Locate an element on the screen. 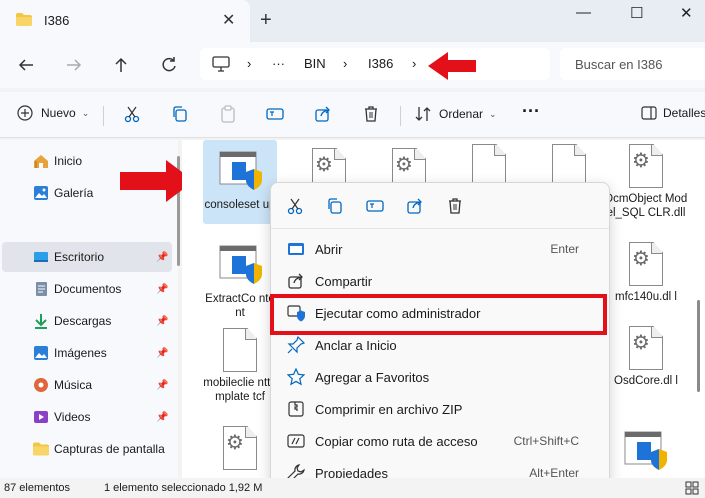  menu-item-label: Compartir is located at coordinates (344, 281).